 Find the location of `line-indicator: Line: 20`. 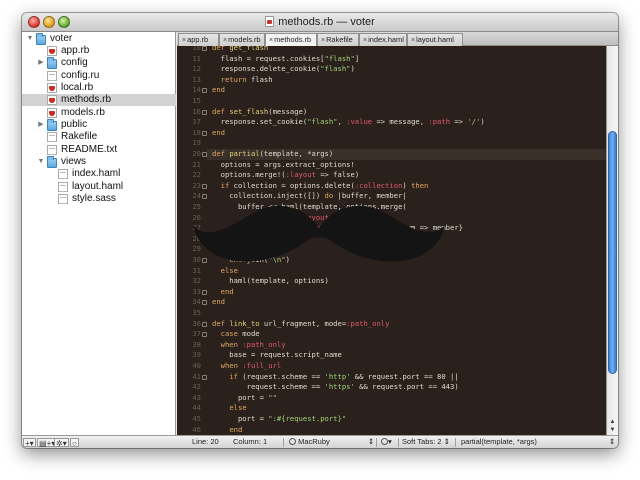

line-indicator: Line: 20 is located at coordinates (205, 441).